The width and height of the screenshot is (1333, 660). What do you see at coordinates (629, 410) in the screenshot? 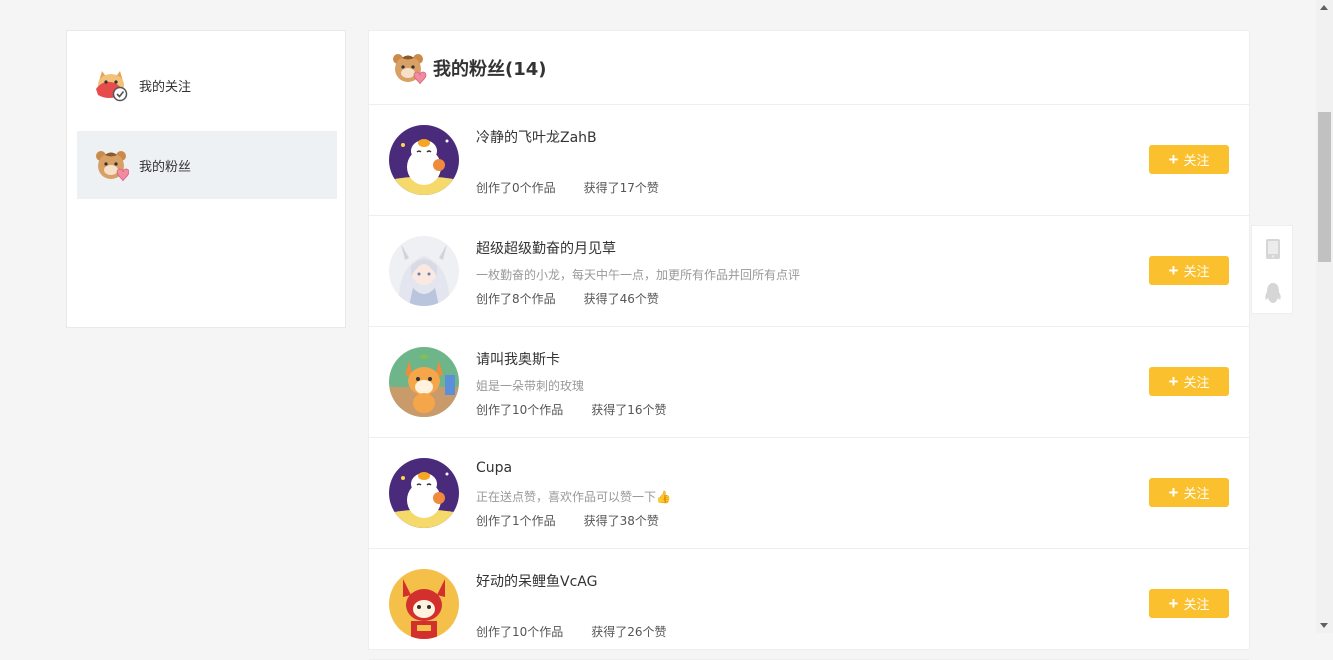
I see `likes-count: 获得了16个赞` at bounding box center [629, 410].